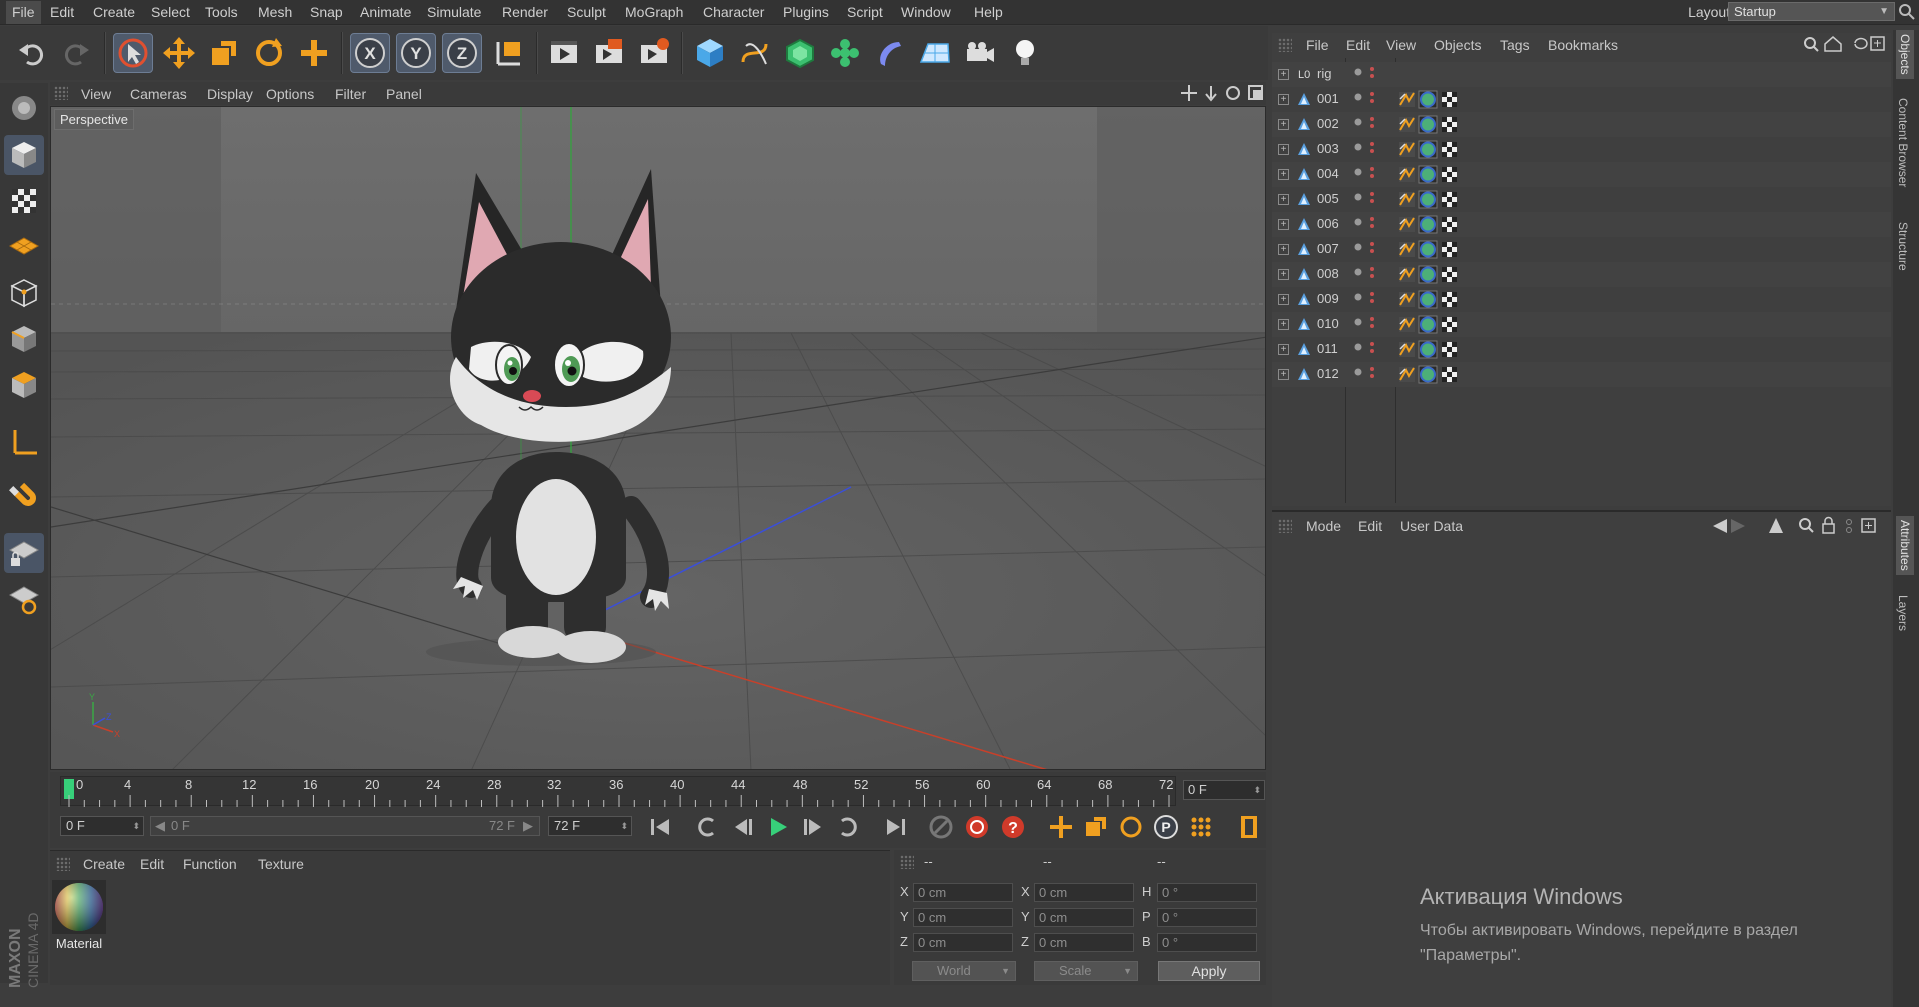 Image resolution: width=1919 pixels, height=1007 pixels. What do you see at coordinates (1189, 93) in the screenshot?
I see `pan-icon` at bounding box center [1189, 93].